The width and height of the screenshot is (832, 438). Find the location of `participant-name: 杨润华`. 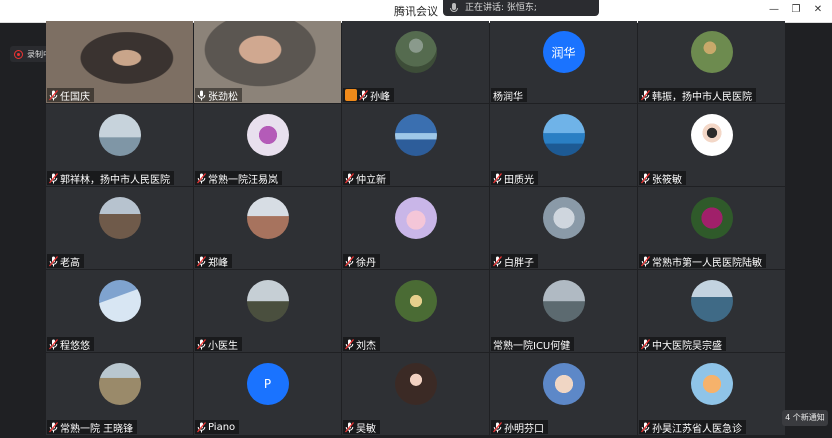

participant-name: 杨润华 is located at coordinates (508, 97).